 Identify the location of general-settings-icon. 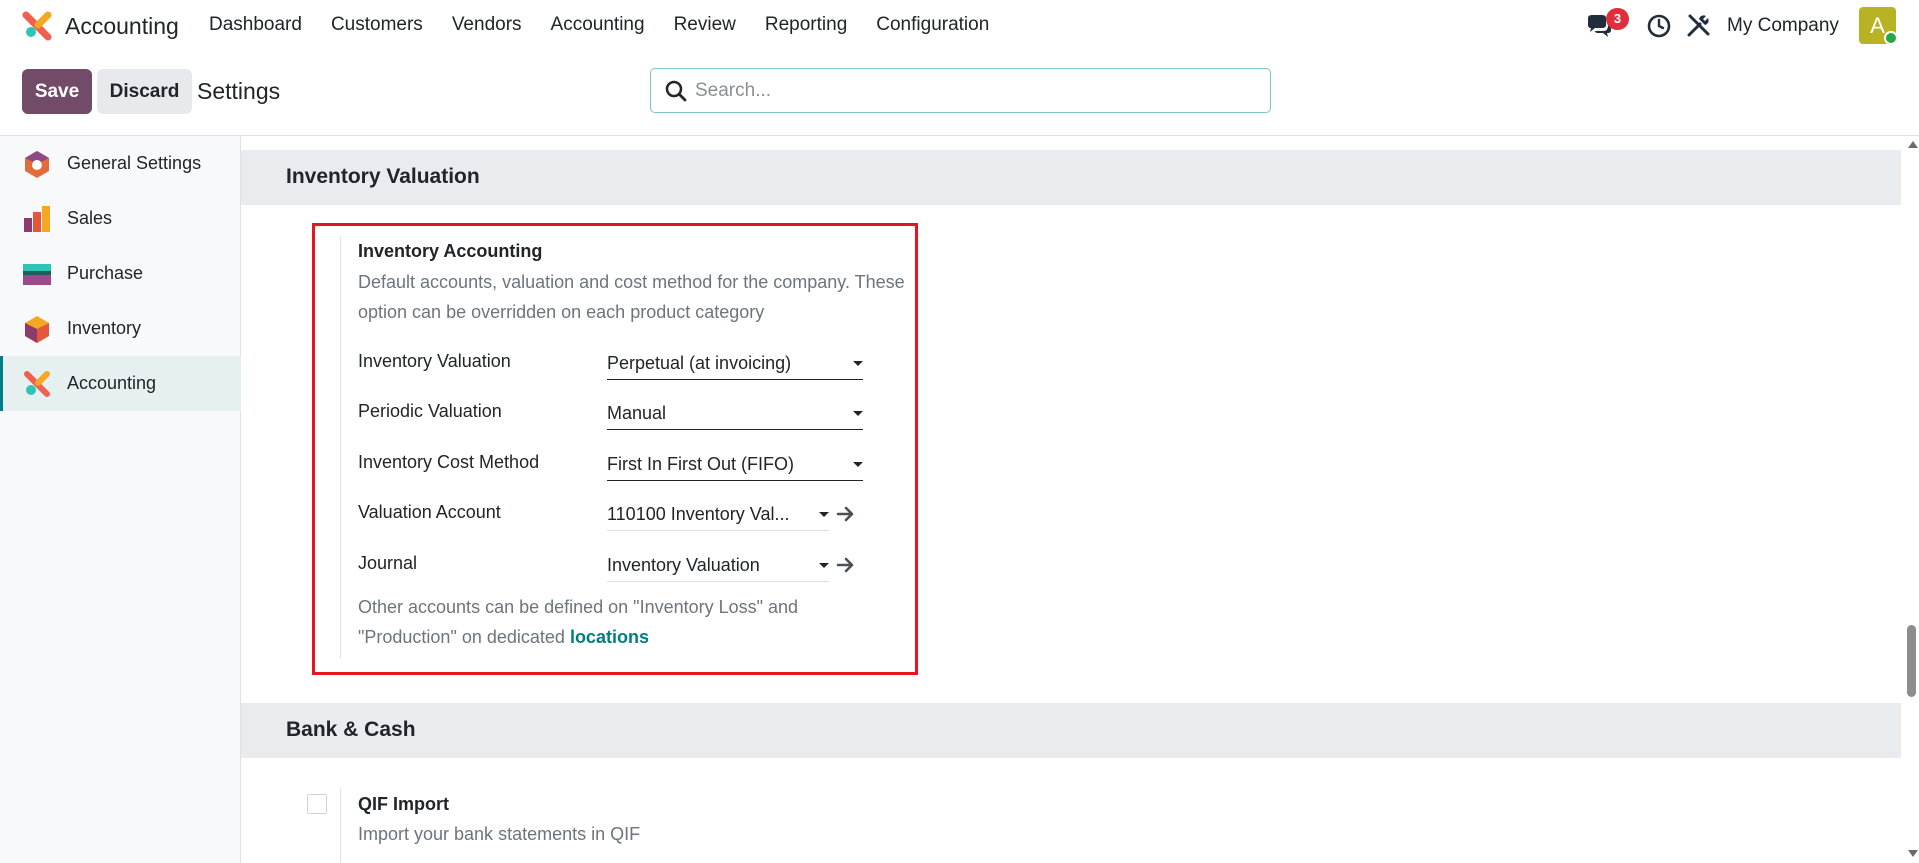
(37, 164).